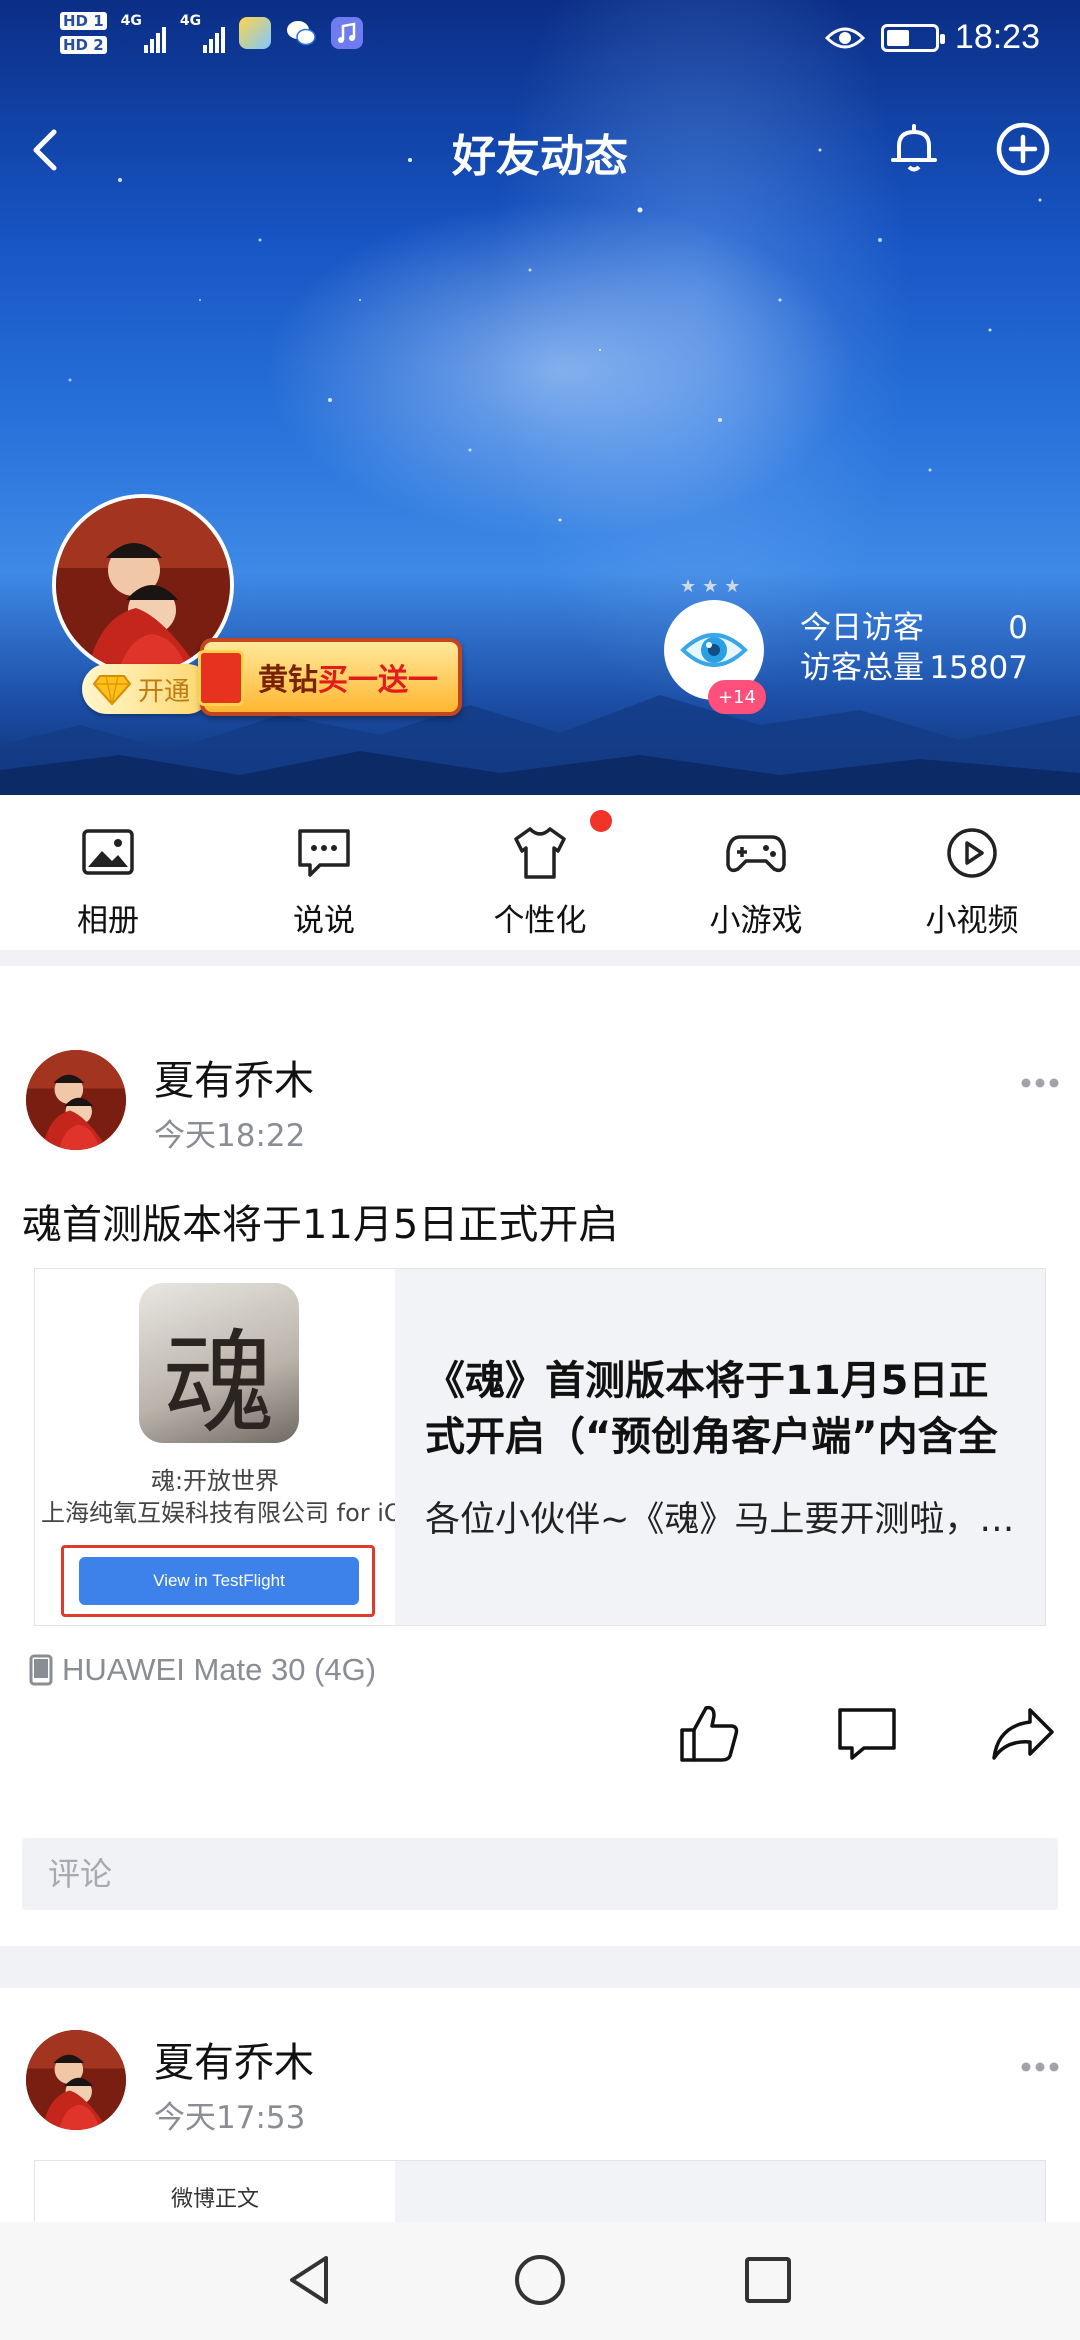 The height and width of the screenshot is (2340, 1080). I want to click on signal-1-icon: 4G, so click(143, 33).